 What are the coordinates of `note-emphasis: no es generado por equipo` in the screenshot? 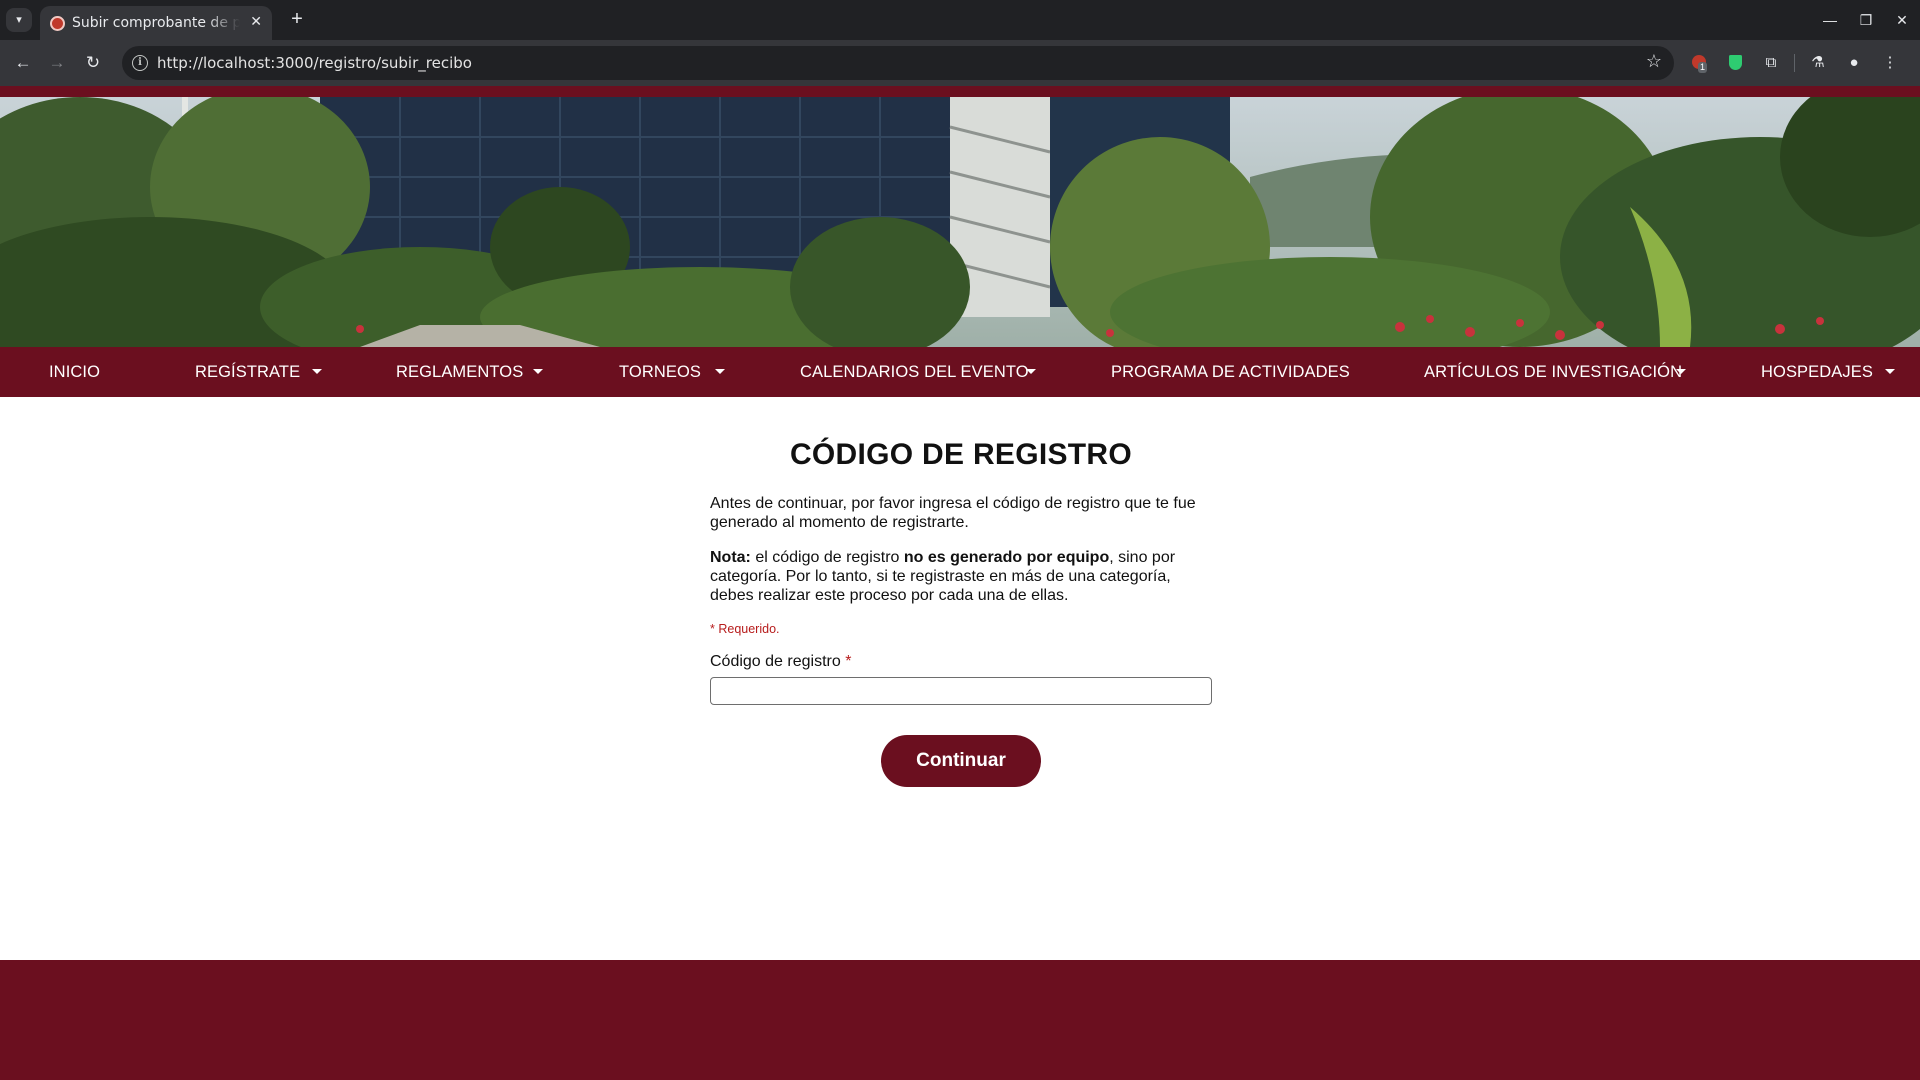 It's located at (1006, 557).